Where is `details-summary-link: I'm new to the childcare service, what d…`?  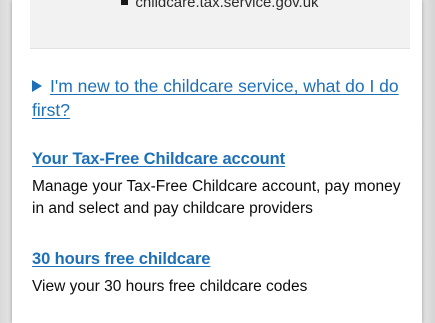 details-summary-link: I'm new to the childcare service, what d… is located at coordinates (217, 98).